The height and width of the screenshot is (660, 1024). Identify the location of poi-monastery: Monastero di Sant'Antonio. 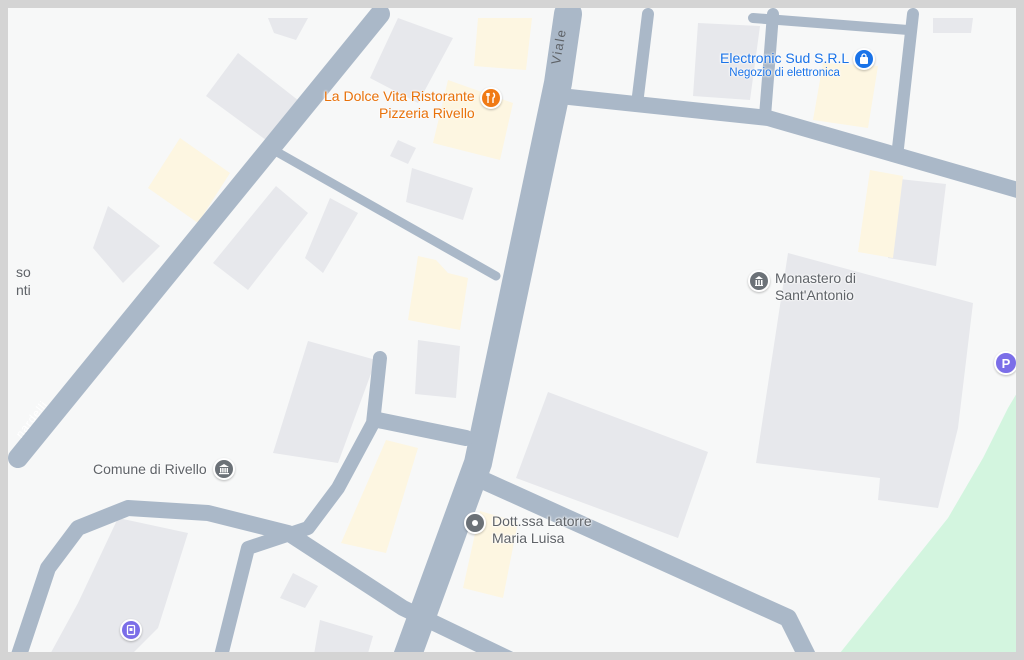
(802, 287).